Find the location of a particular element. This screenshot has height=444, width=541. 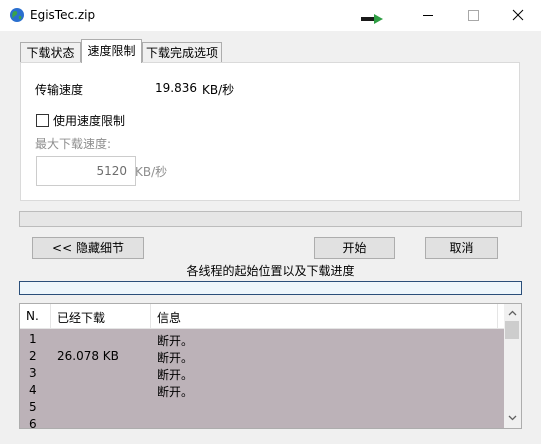

list-item: 3 断开。 is located at coordinates (262, 373).